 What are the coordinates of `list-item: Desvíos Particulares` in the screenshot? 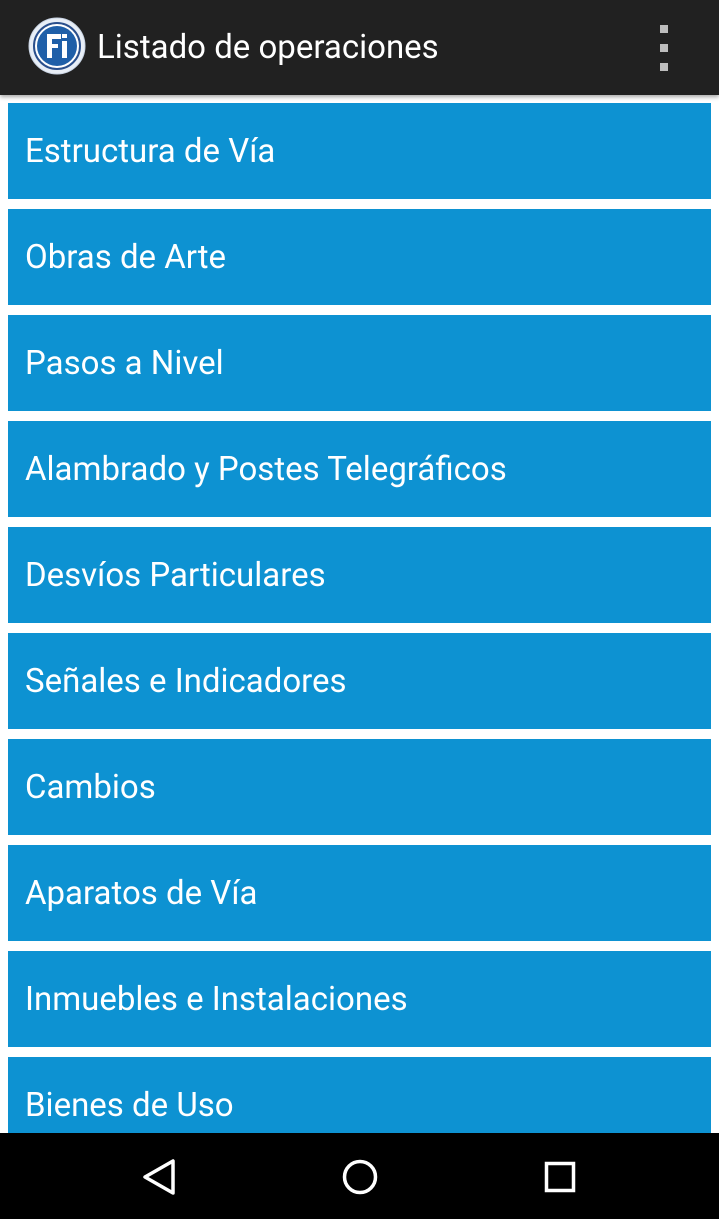 It's located at (359, 575).